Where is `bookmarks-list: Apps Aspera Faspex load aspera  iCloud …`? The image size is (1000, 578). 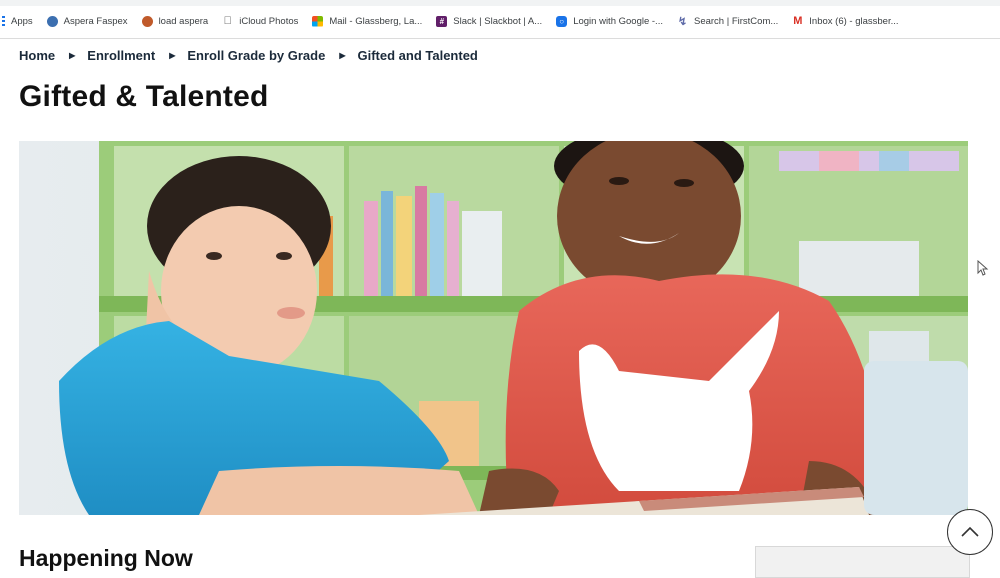 bookmarks-list: Apps Aspera Faspex load aspera  iCloud … is located at coordinates (456, 21).